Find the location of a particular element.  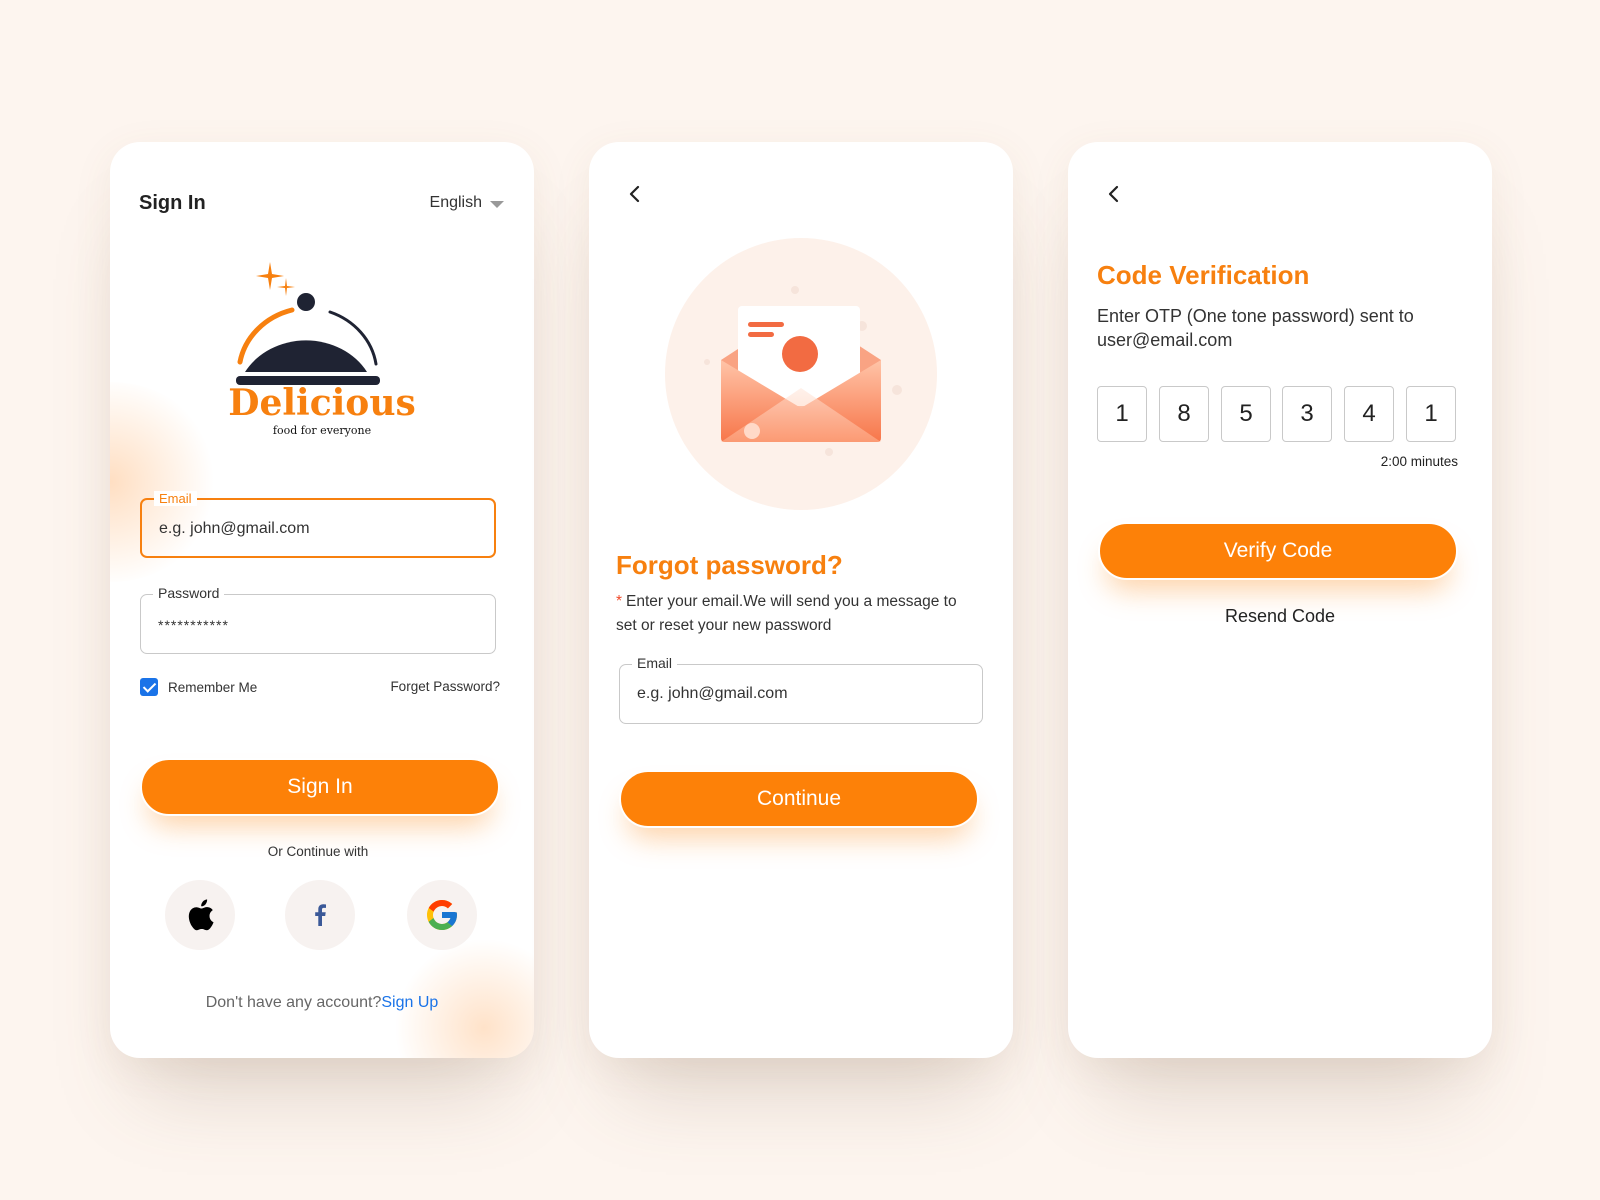

otp-digit-input: 4 is located at coordinates (1369, 414).